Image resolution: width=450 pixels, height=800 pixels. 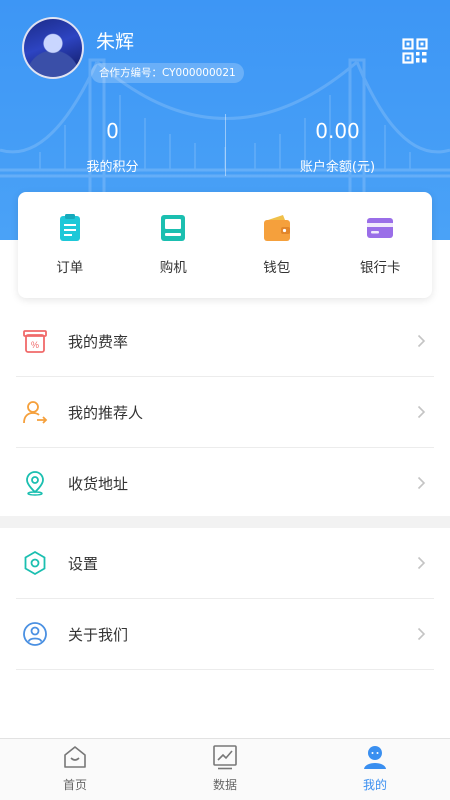 What do you see at coordinates (380, 228) in the screenshot?
I see `bank-card-icon` at bounding box center [380, 228].